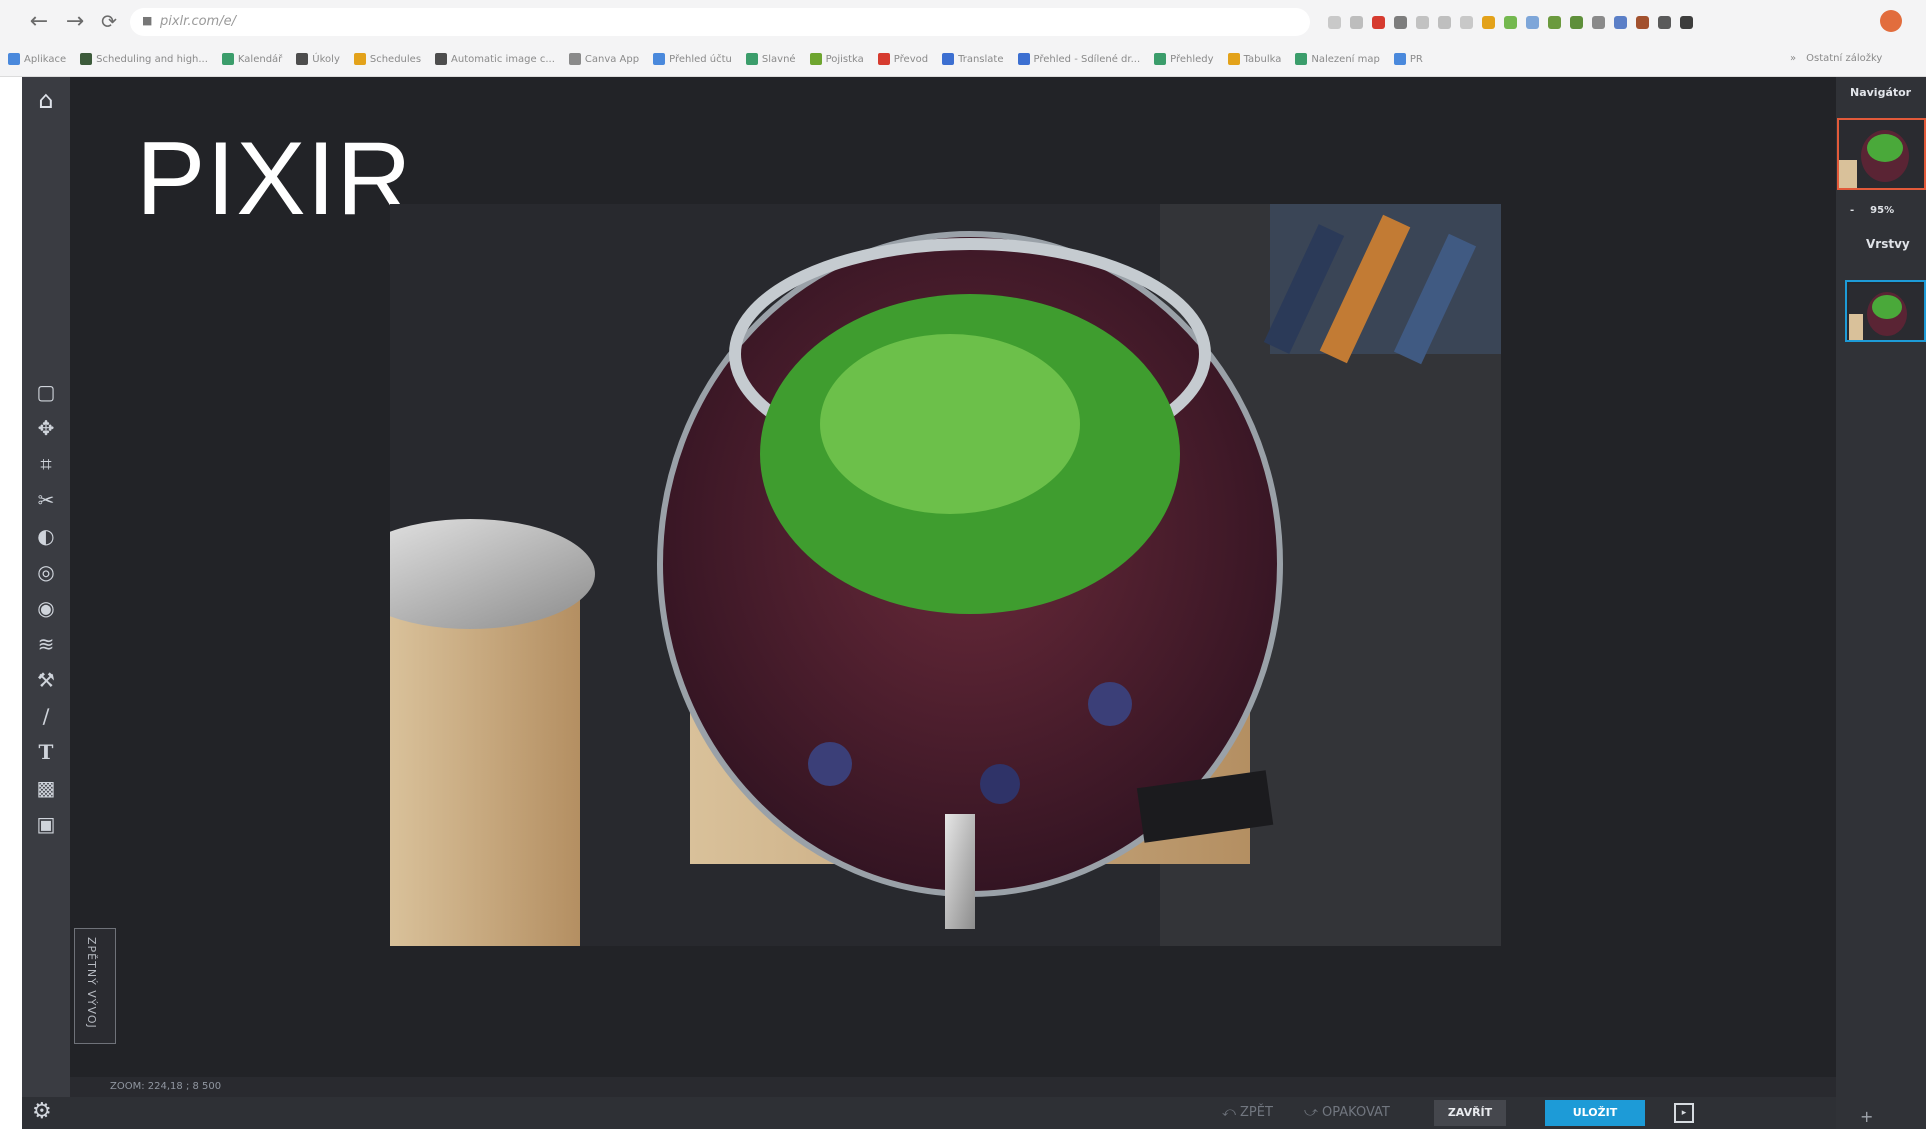 This screenshot has width=1926, height=1129. I want to click on retouch-icon: ⚒, so click(46, 680).